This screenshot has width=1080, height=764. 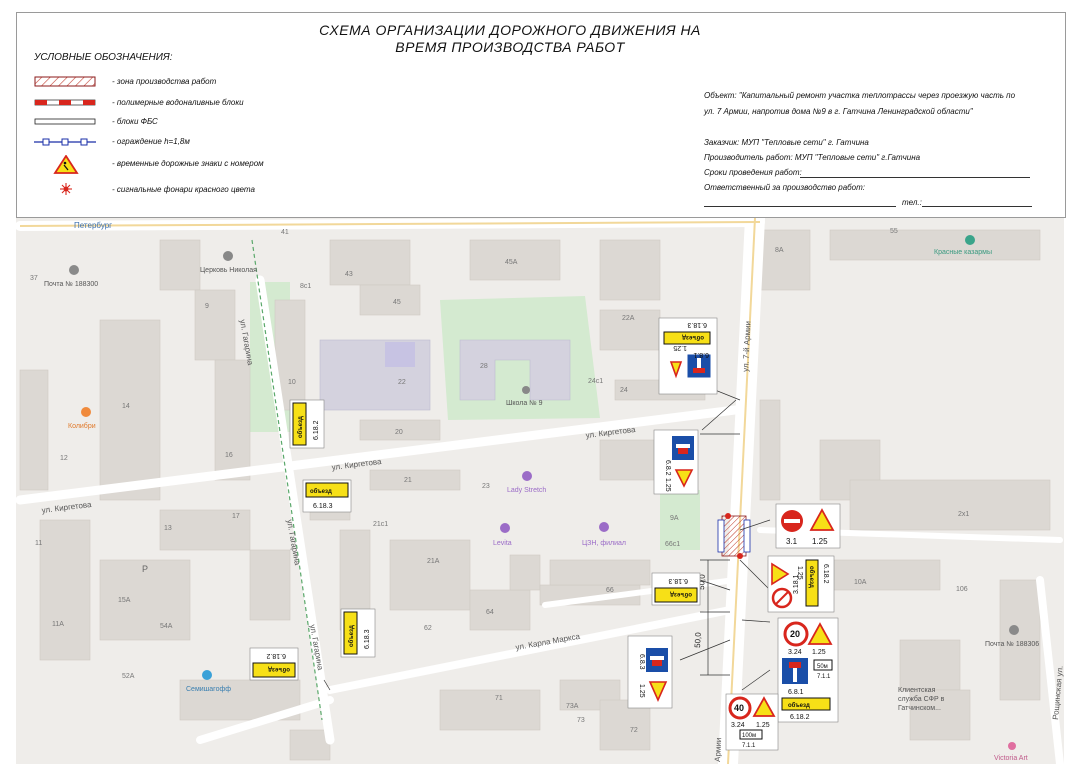 I want to click on house-number: 11А, so click(x=58, y=624).